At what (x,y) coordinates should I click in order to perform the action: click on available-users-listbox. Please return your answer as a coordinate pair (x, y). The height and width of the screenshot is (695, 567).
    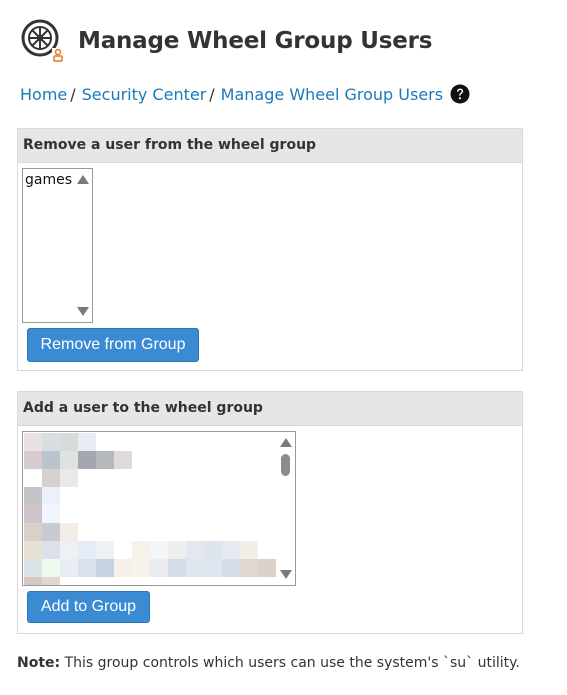
    Looking at the image, I should click on (159, 508).